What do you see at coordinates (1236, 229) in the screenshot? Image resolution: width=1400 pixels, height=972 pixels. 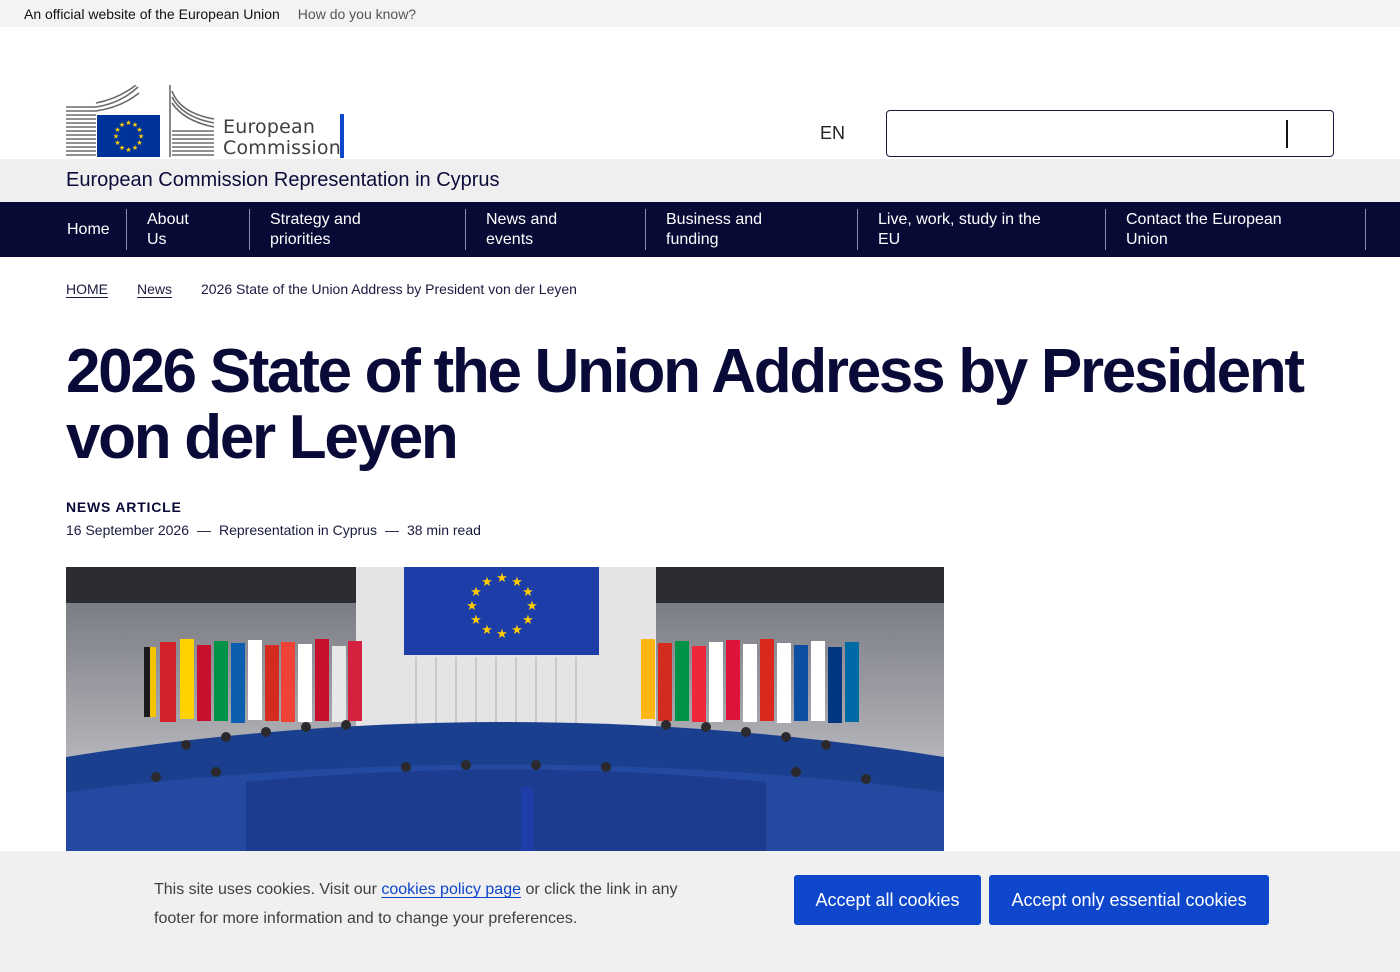 I see `nav-item-contact-eu: Contact the European Union` at bounding box center [1236, 229].